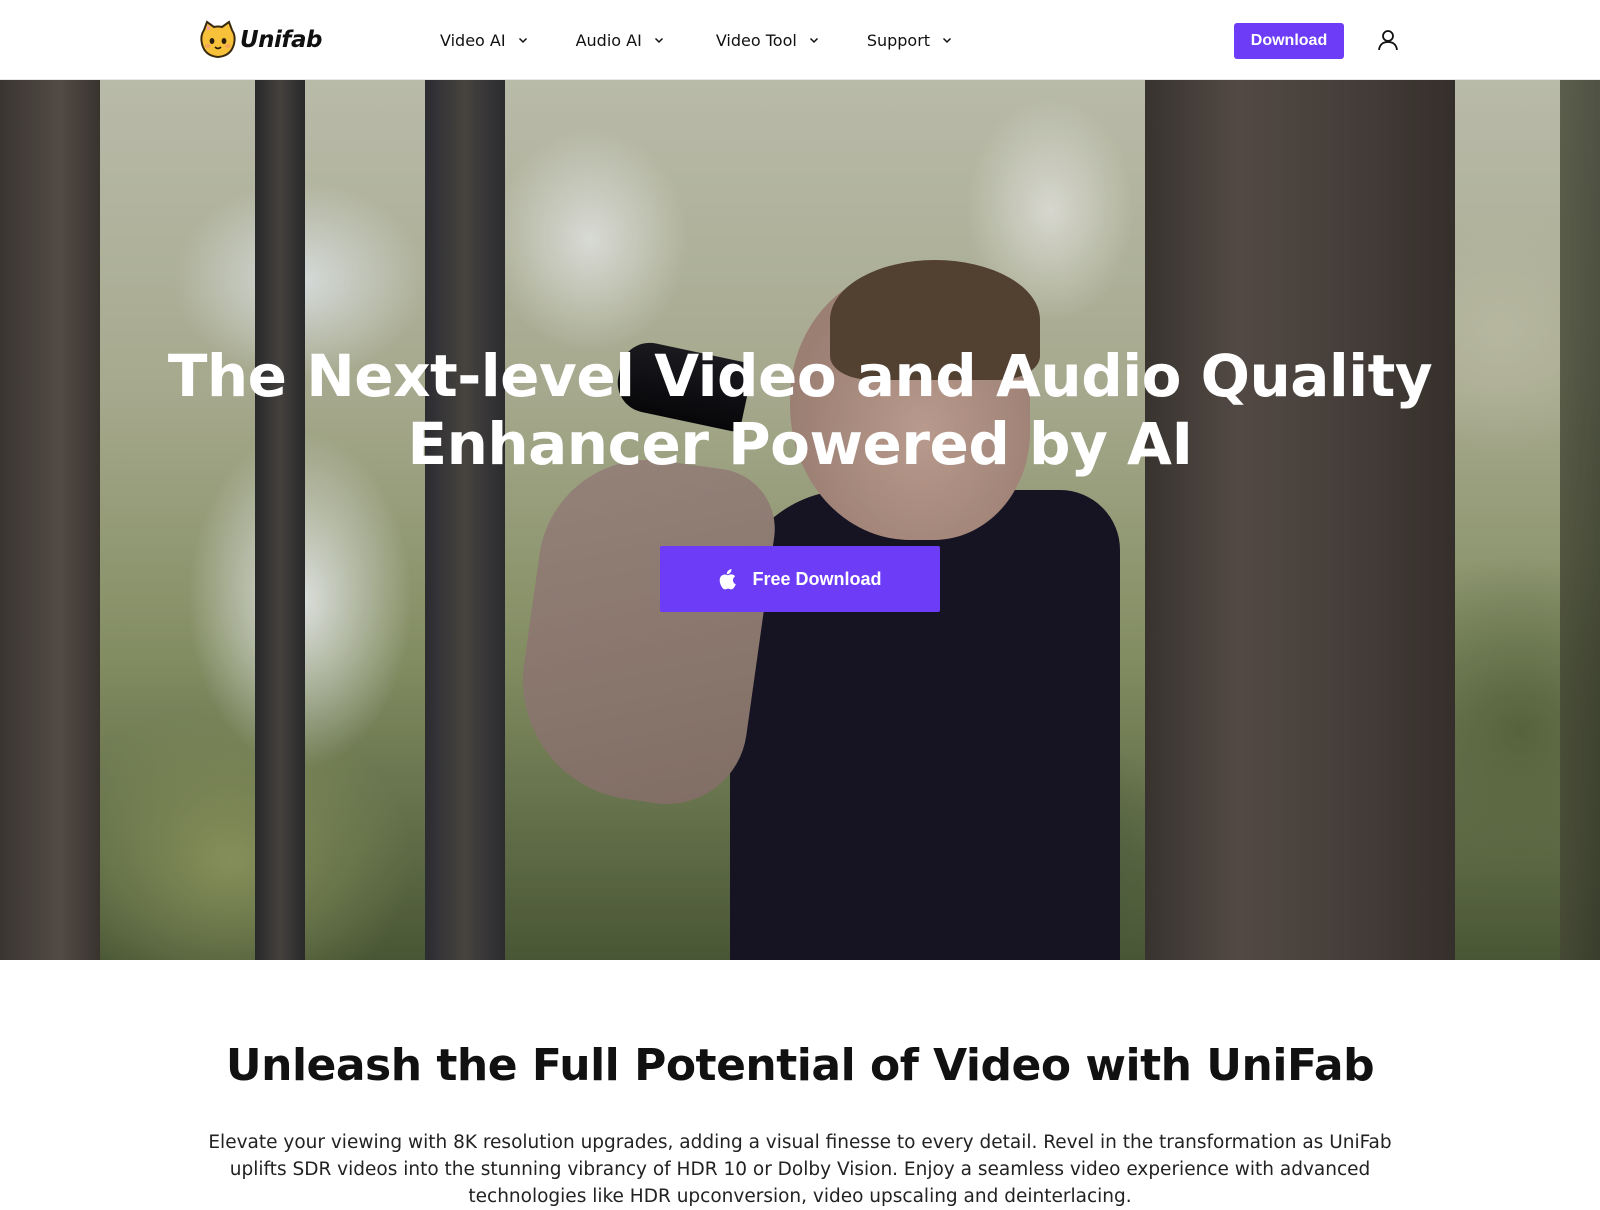 The height and width of the screenshot is (1210, 1600). What do you see at coordinates (728, 579) in the screenshot?
I see `apple-icon` at bounding box center [728, 579].